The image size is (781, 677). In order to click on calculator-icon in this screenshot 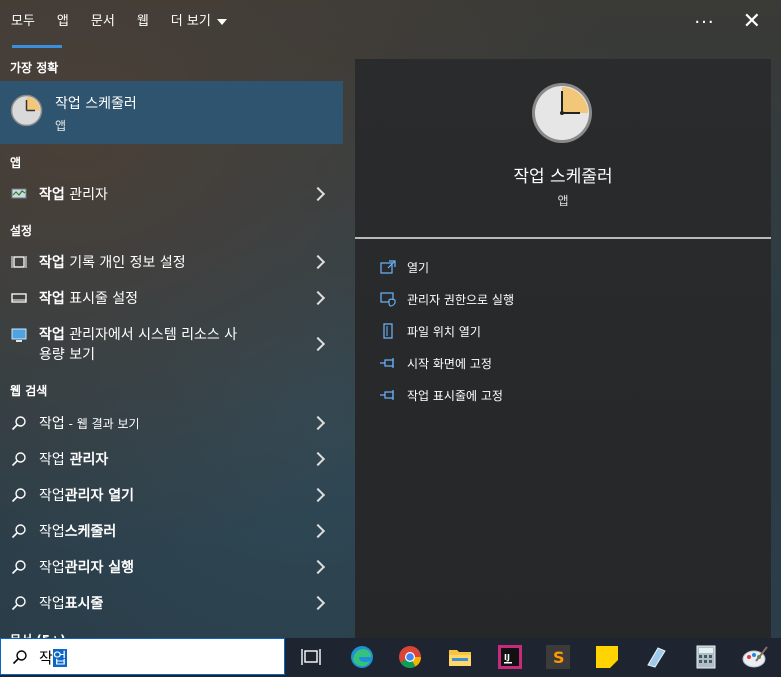, I will do `click(706, 657)`.